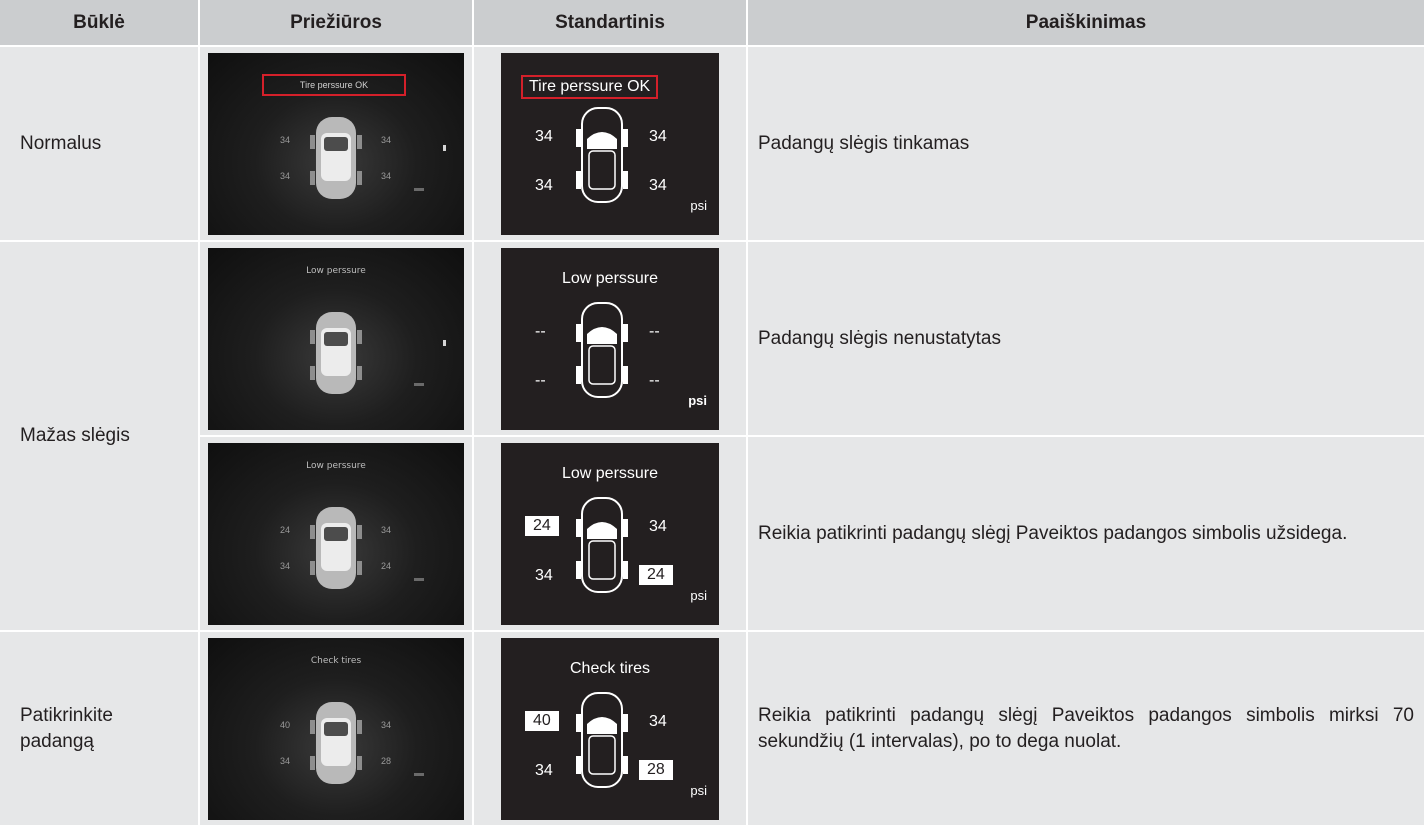  I want to click on photo-value-fl: 40, so click(285, 724).